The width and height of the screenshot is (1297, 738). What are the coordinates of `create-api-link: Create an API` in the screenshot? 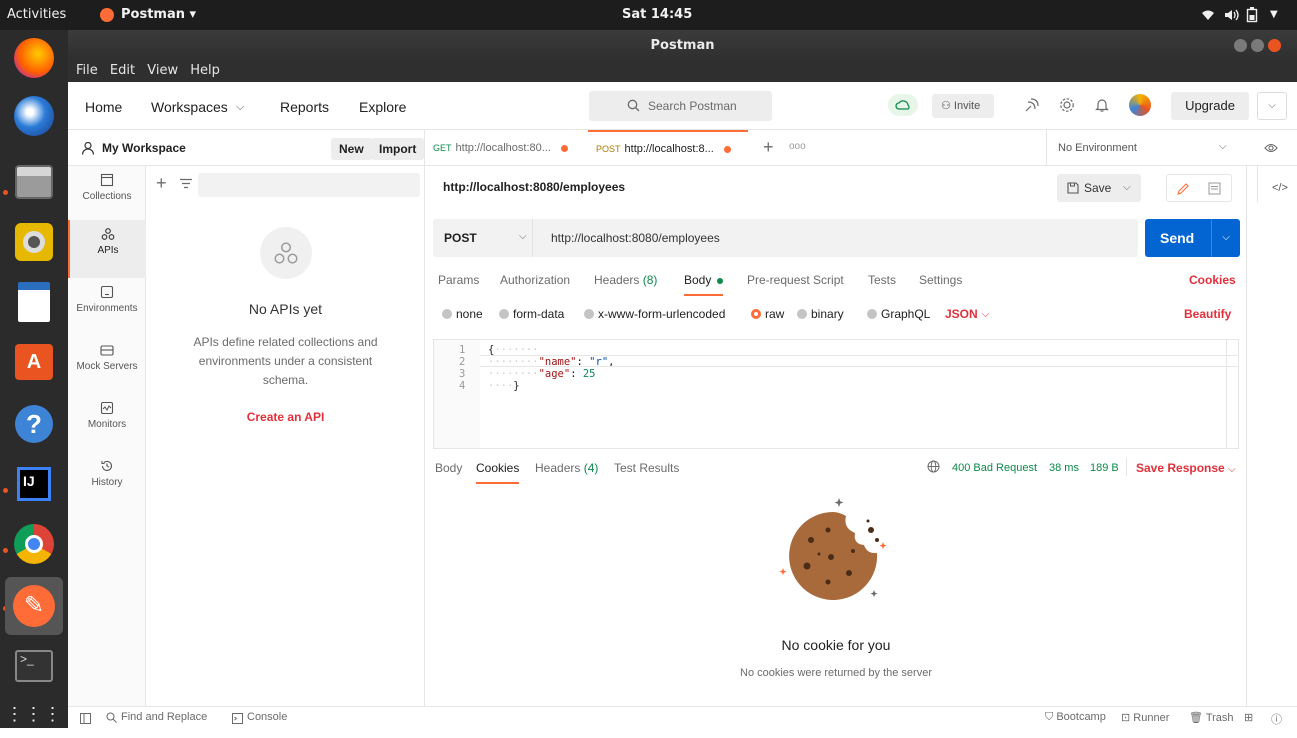 It's located at (285, 417).